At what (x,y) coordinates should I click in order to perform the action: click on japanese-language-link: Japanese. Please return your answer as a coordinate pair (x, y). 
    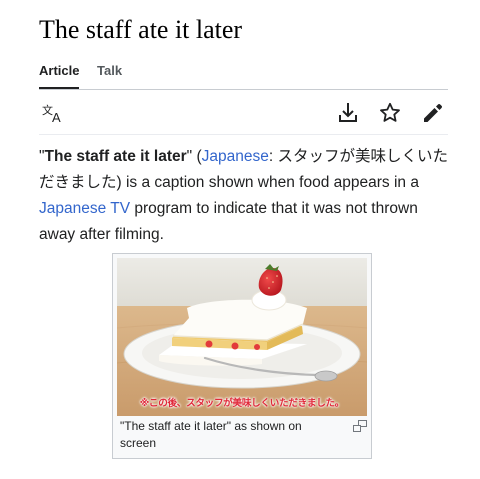
    Looking at the image, I should click on (235, 156).